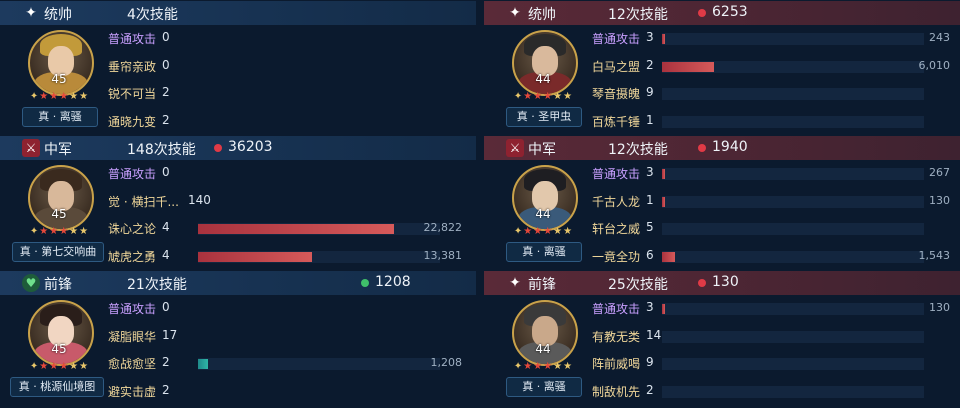 The width and height of the screenshot is (960, 408). Describe the element at coordinates (544, 117) in the screenshot. I see `tactic-tag: 真 · 圣甲虫` at that location.